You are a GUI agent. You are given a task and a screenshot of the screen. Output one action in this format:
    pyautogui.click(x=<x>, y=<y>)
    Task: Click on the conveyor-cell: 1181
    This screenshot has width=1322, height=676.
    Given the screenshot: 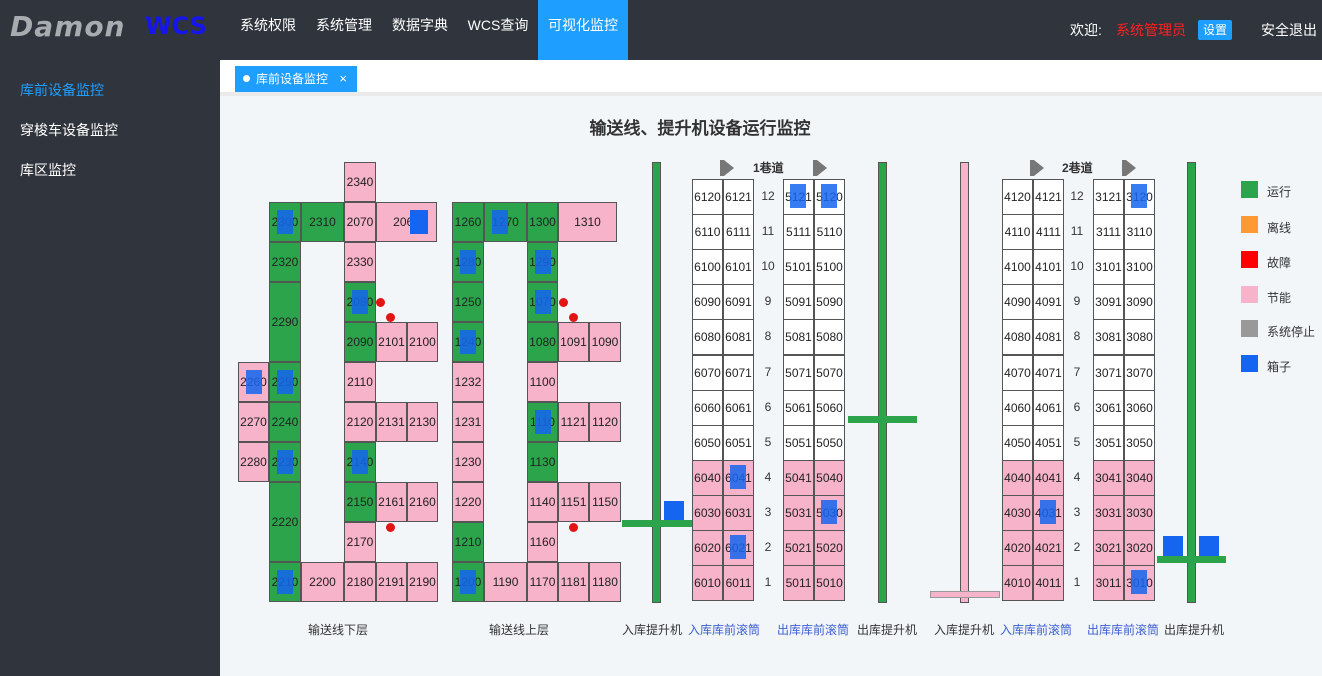 What is the action you would take?
    pyautogui.click(x=573, y=582)
    